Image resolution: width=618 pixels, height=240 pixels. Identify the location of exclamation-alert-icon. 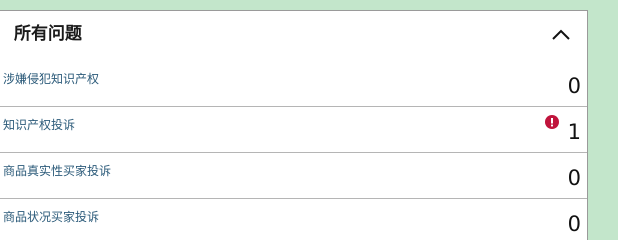
(552, 122).